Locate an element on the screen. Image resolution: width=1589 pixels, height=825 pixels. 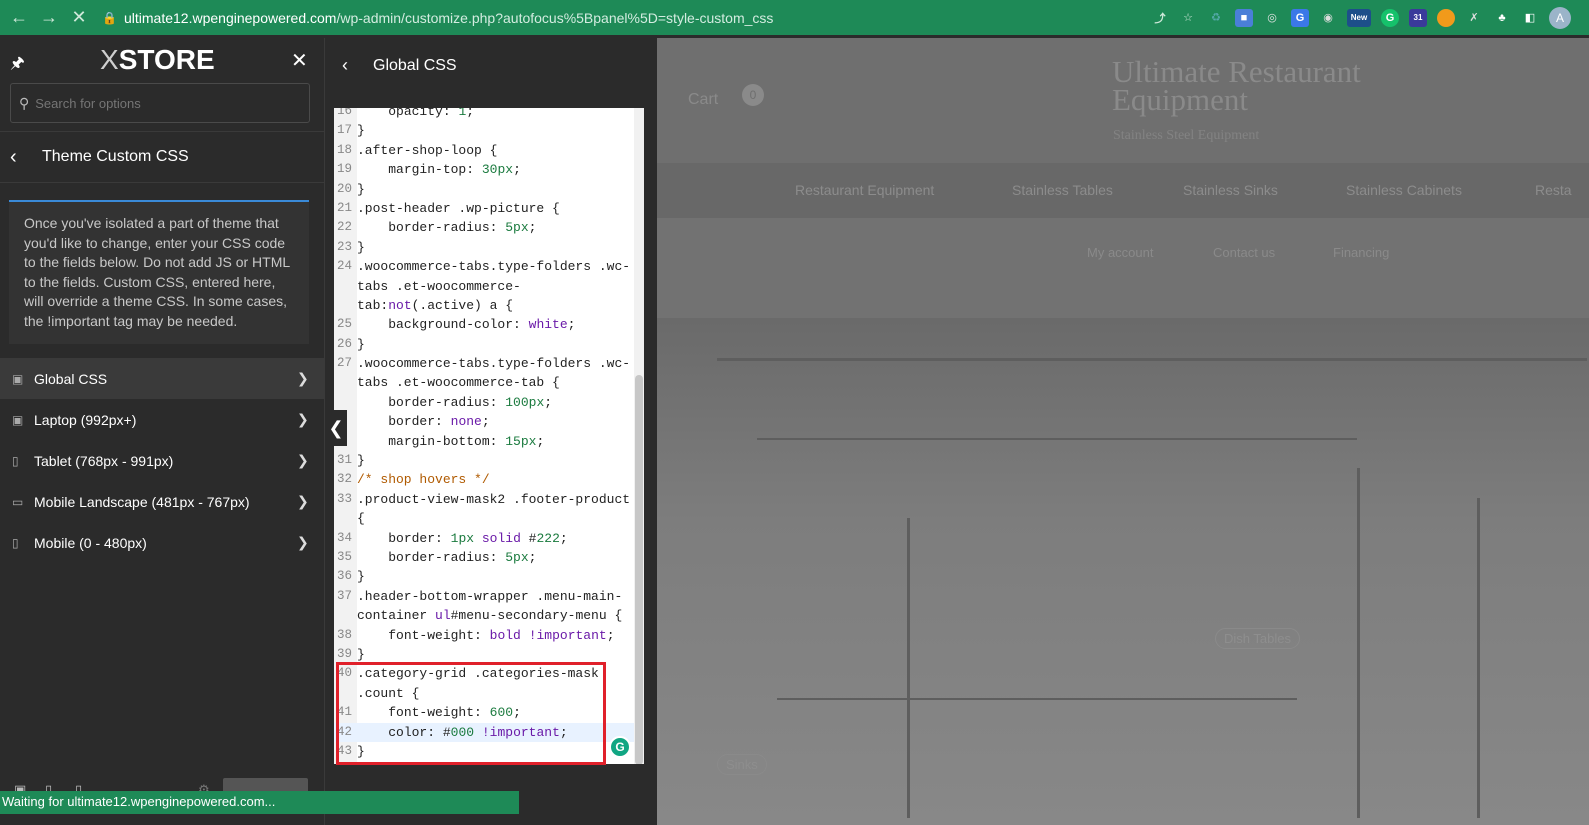
tools-icon: ✗ is located at coordinates (1474, 18).